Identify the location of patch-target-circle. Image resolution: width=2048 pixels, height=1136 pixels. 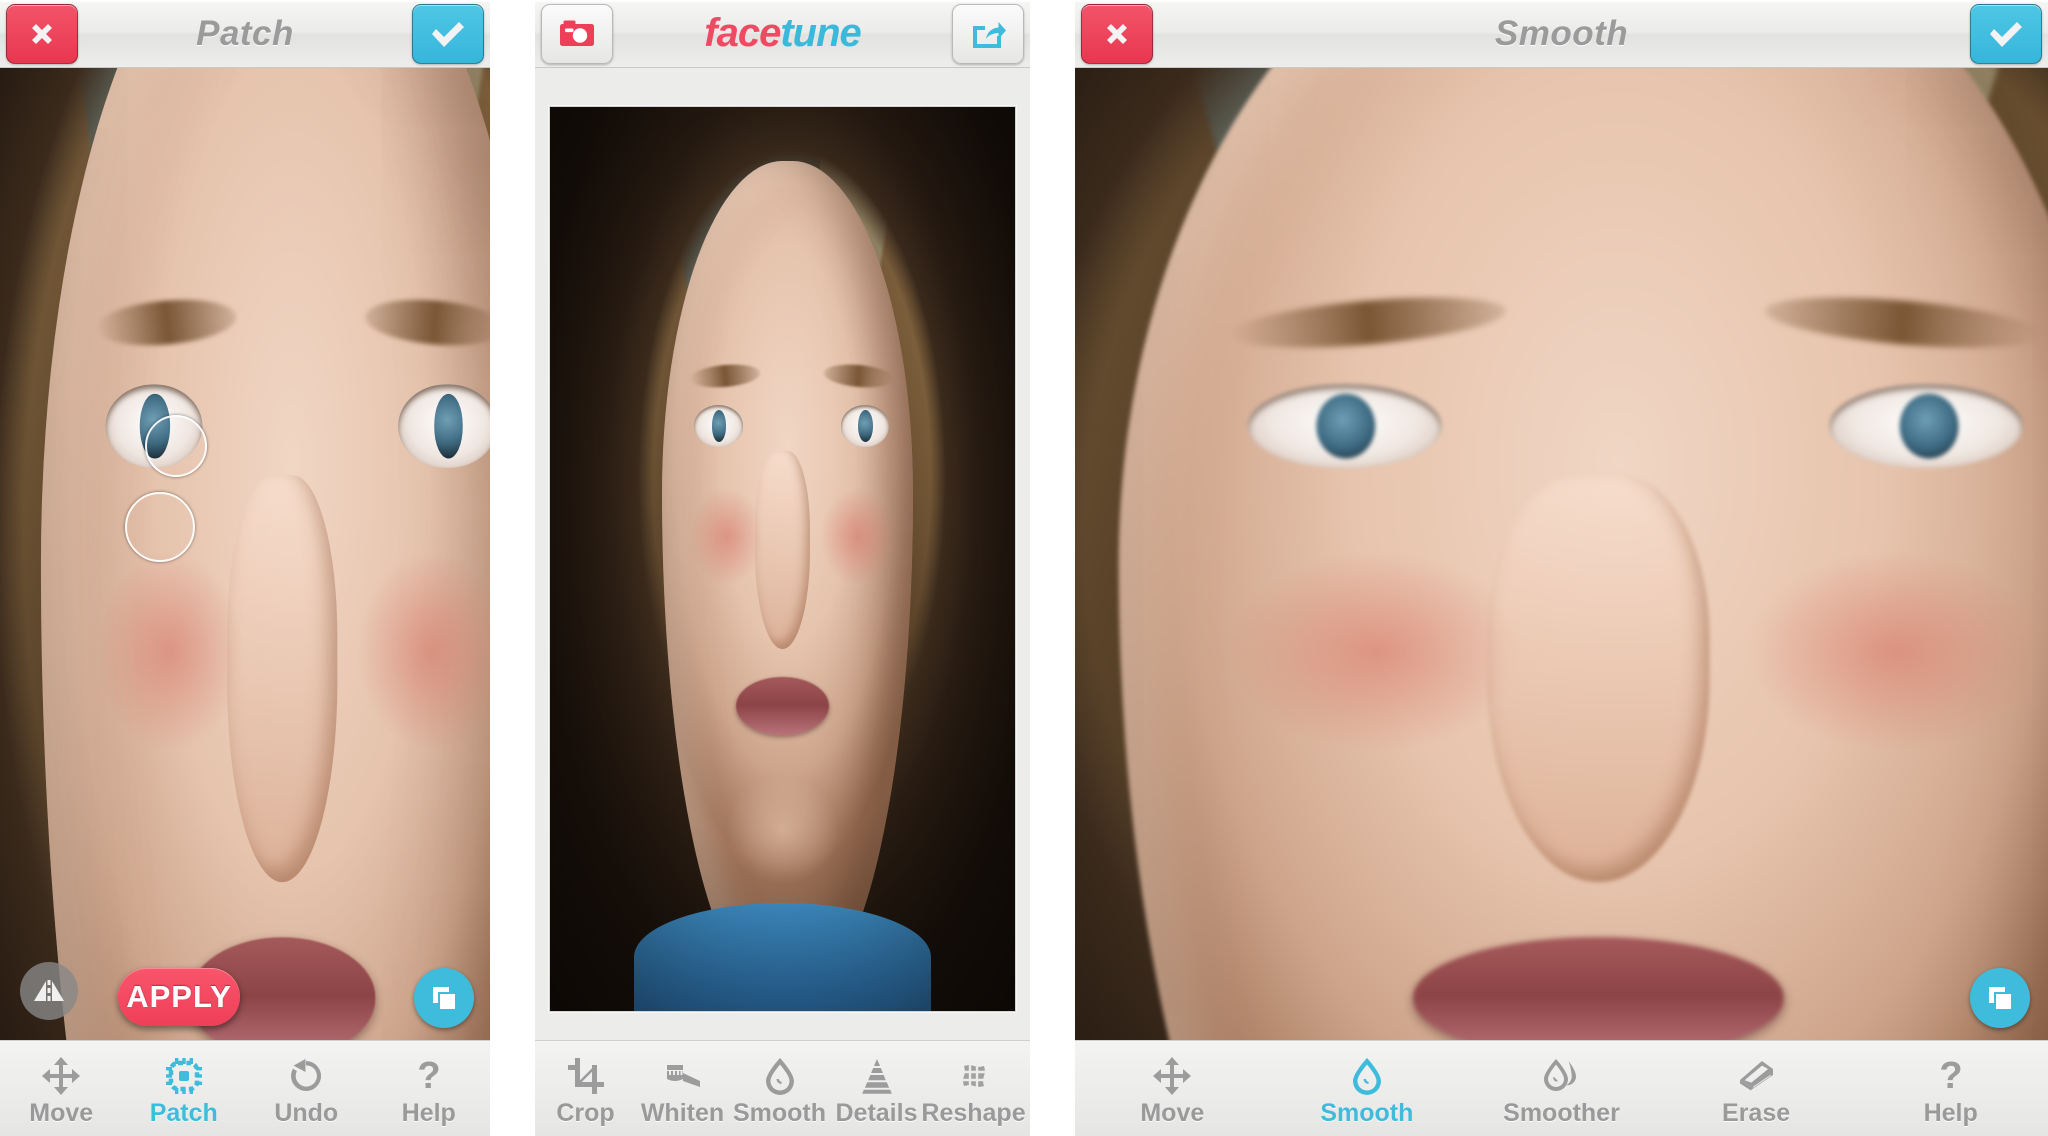
(160, 527).